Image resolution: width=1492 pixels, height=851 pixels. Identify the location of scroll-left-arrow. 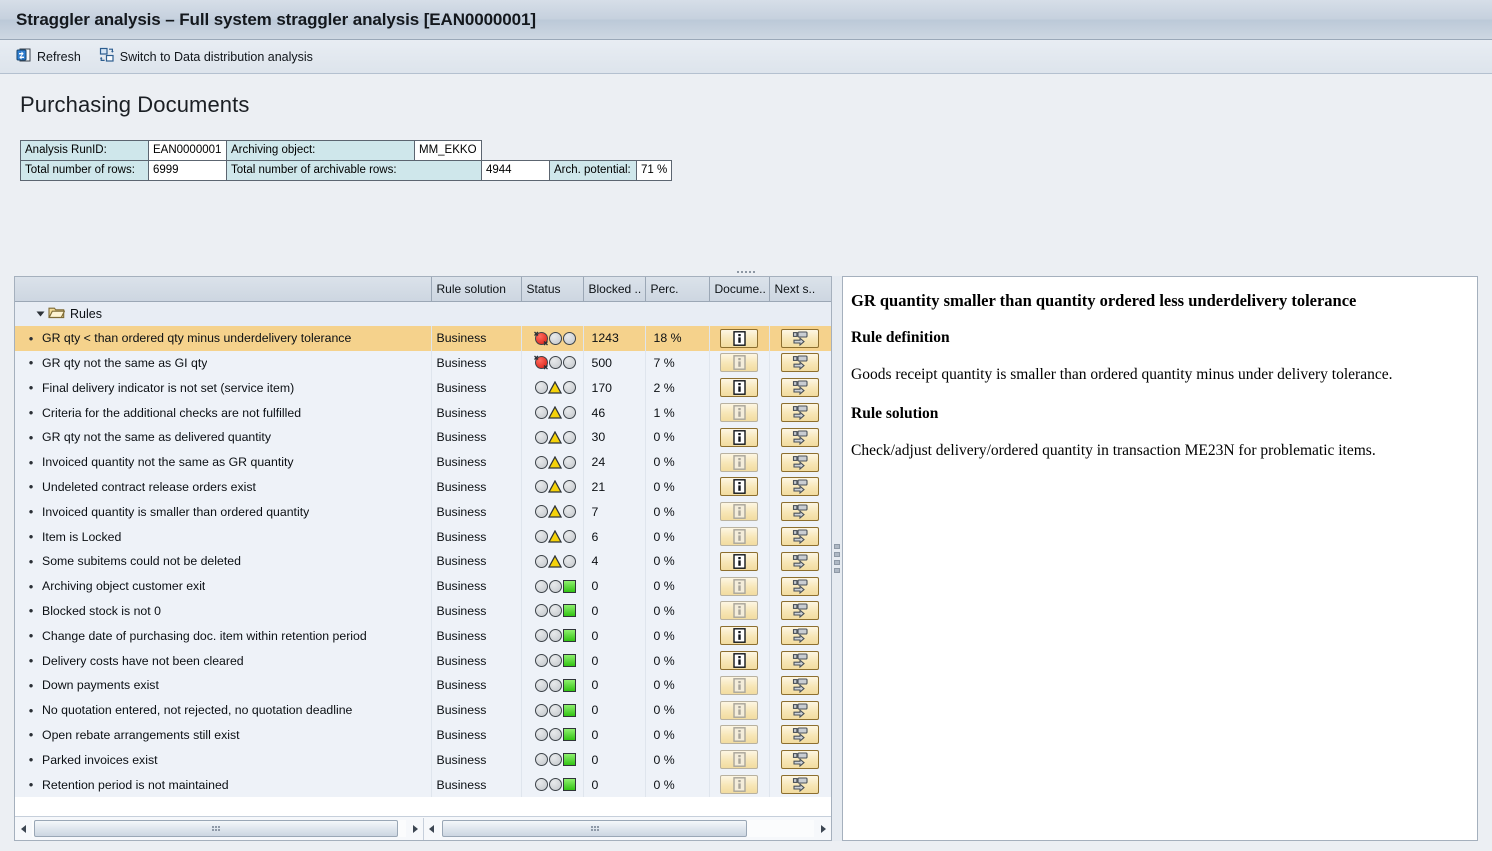
(23, 829).